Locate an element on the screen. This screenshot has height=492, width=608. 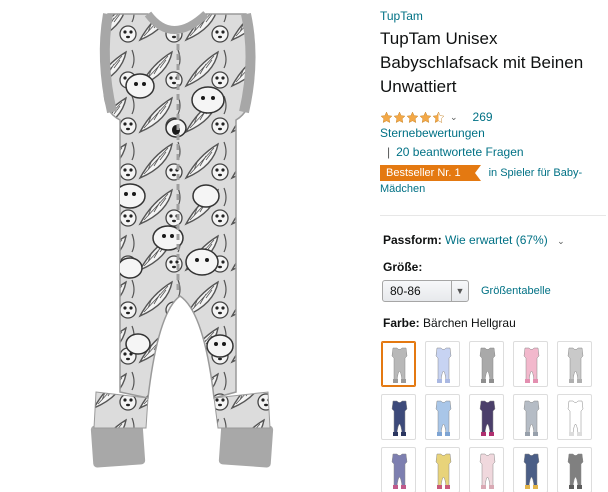
bestseller-row: Bestseller Nr. 1 in Spieler für Baby- is located at coordinates (493, 173).